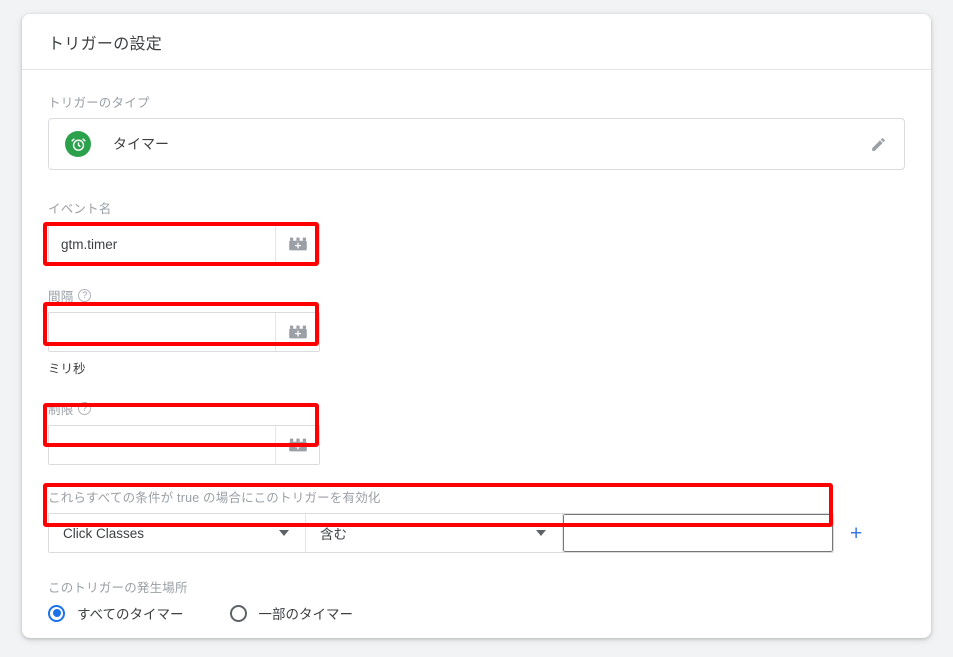 The image size is (953, 657). I want to click on add-condition-button: +, so click(856, 533).